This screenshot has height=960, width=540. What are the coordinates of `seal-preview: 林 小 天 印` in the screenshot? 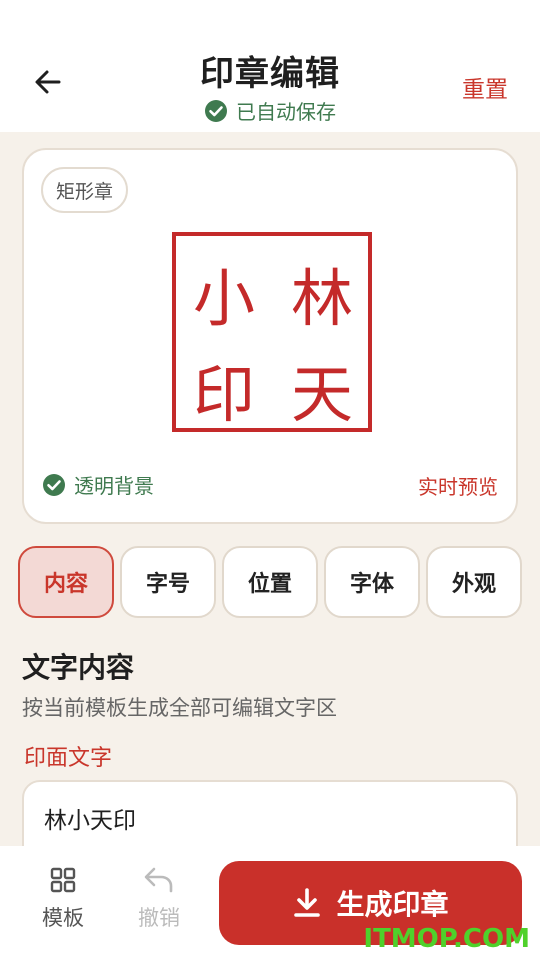 It's located at (272, 332).